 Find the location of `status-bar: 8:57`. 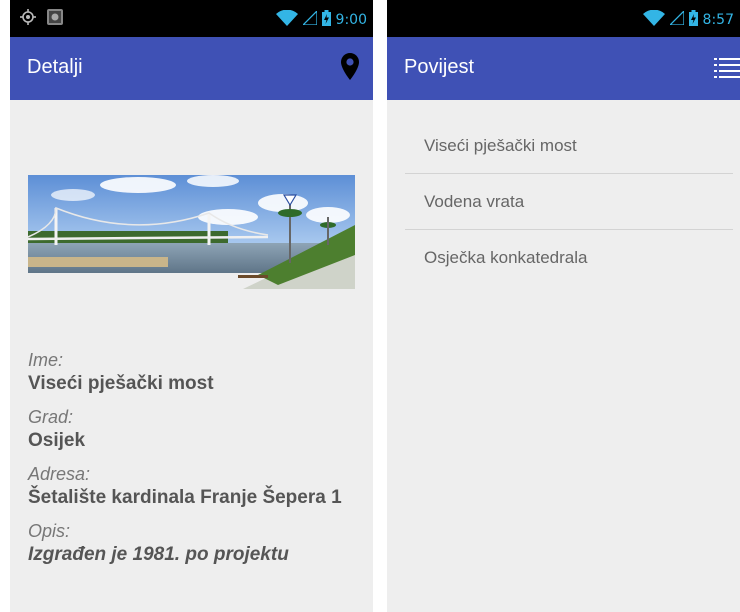

status-bar: 8:57 is located at coordinates (563, 18).